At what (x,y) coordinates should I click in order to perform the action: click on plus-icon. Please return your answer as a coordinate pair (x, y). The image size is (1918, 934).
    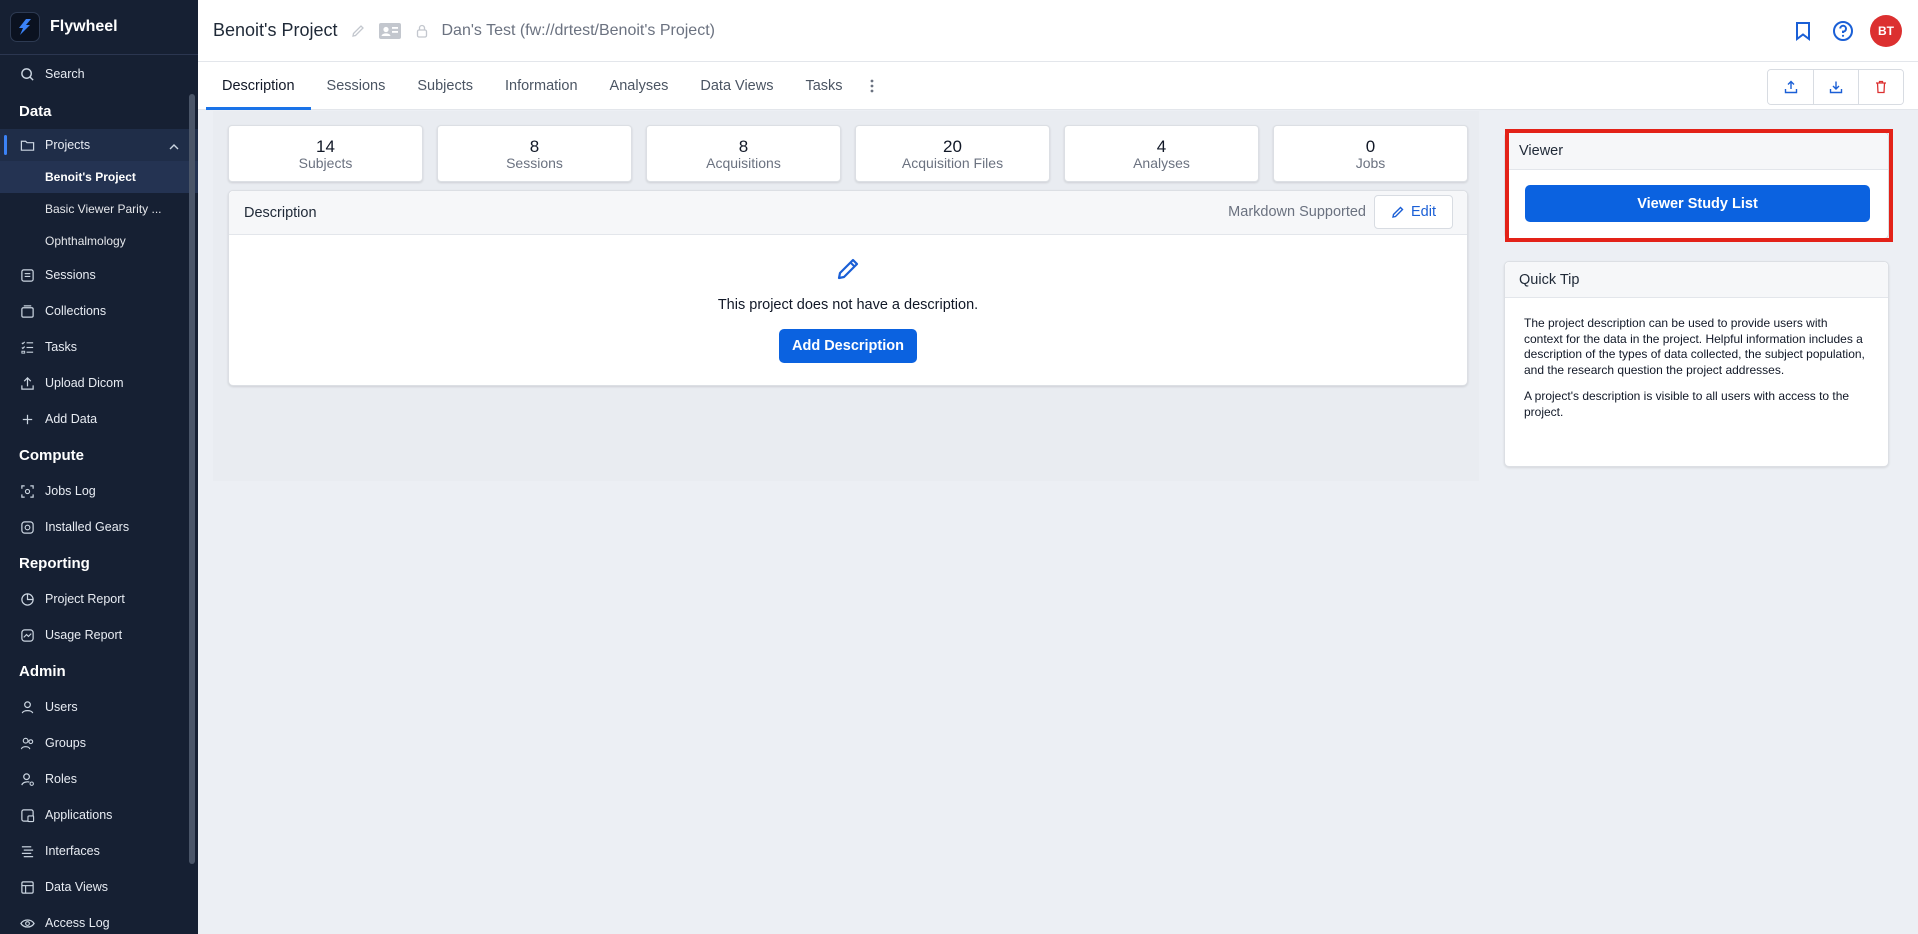
    Looking at the image, I should click on (27, 419).